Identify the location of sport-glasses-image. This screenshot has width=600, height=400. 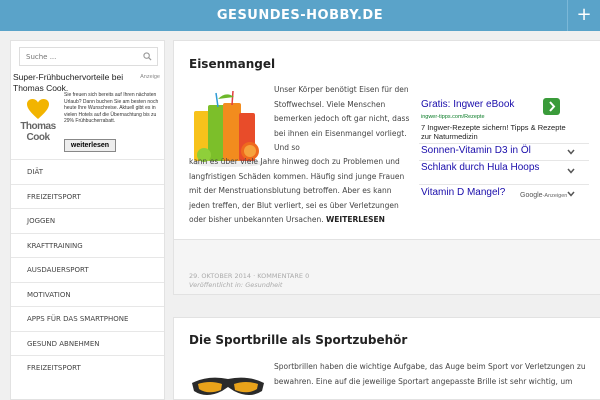
(228, 385).